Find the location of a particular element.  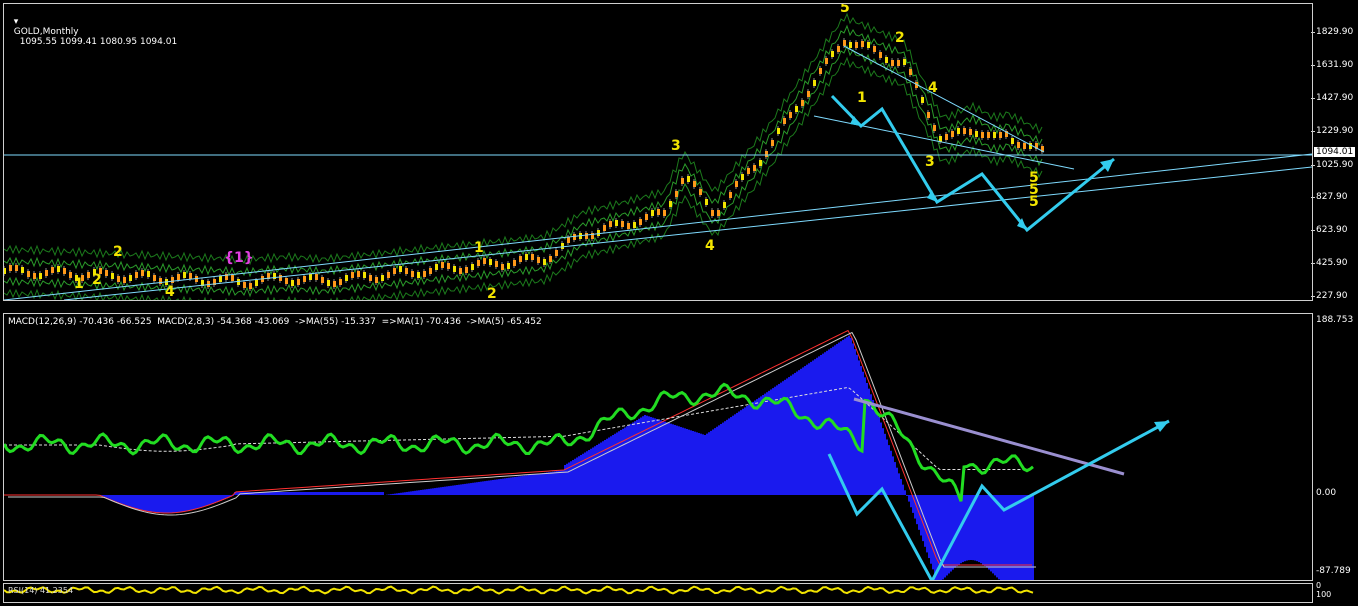

rsi-indicator-pane is located at coordinates (658, 593).